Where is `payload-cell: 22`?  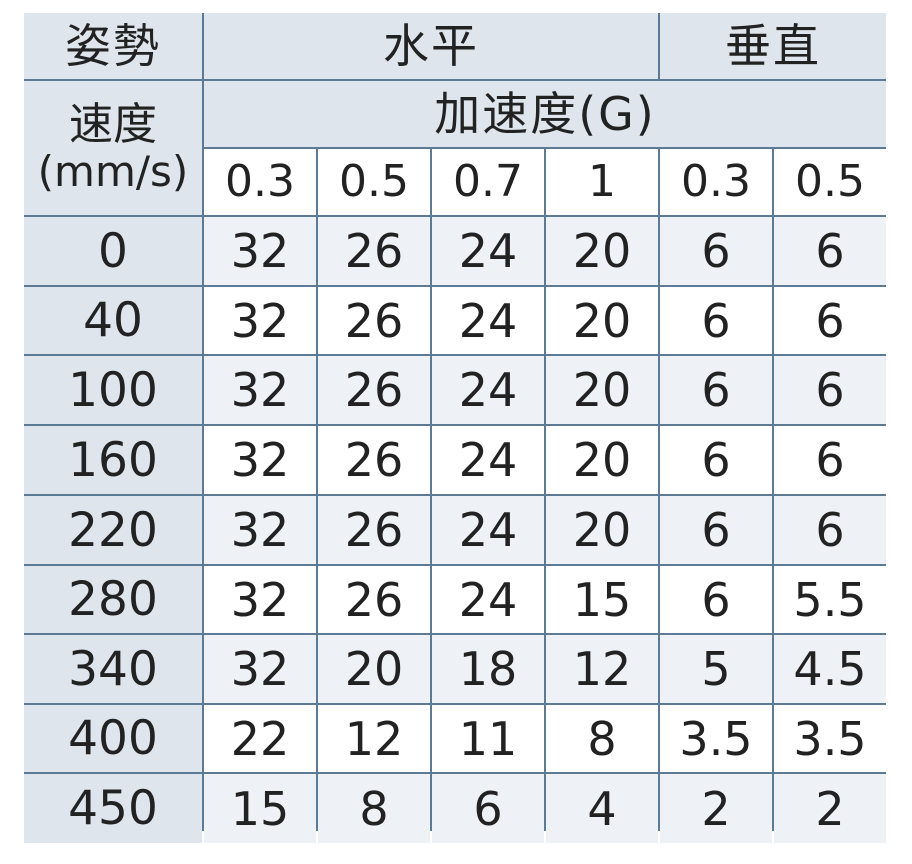
payload-cell: 22 is located at coordinates (260, 738).